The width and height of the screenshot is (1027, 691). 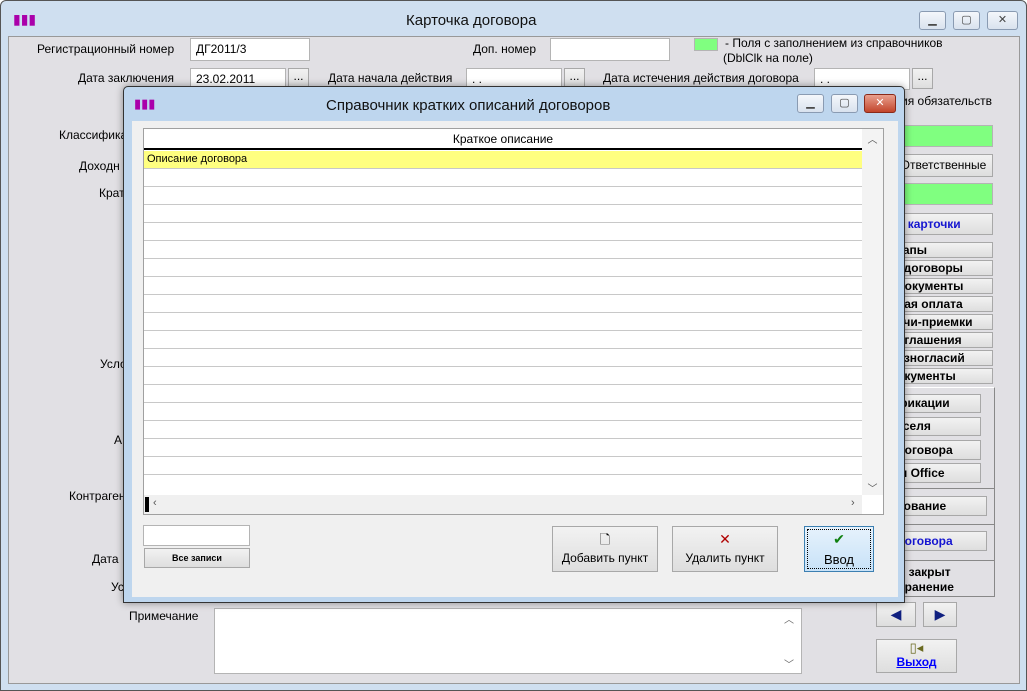 I want to click on maximize-button: ▢, so click(x=966, y=20).